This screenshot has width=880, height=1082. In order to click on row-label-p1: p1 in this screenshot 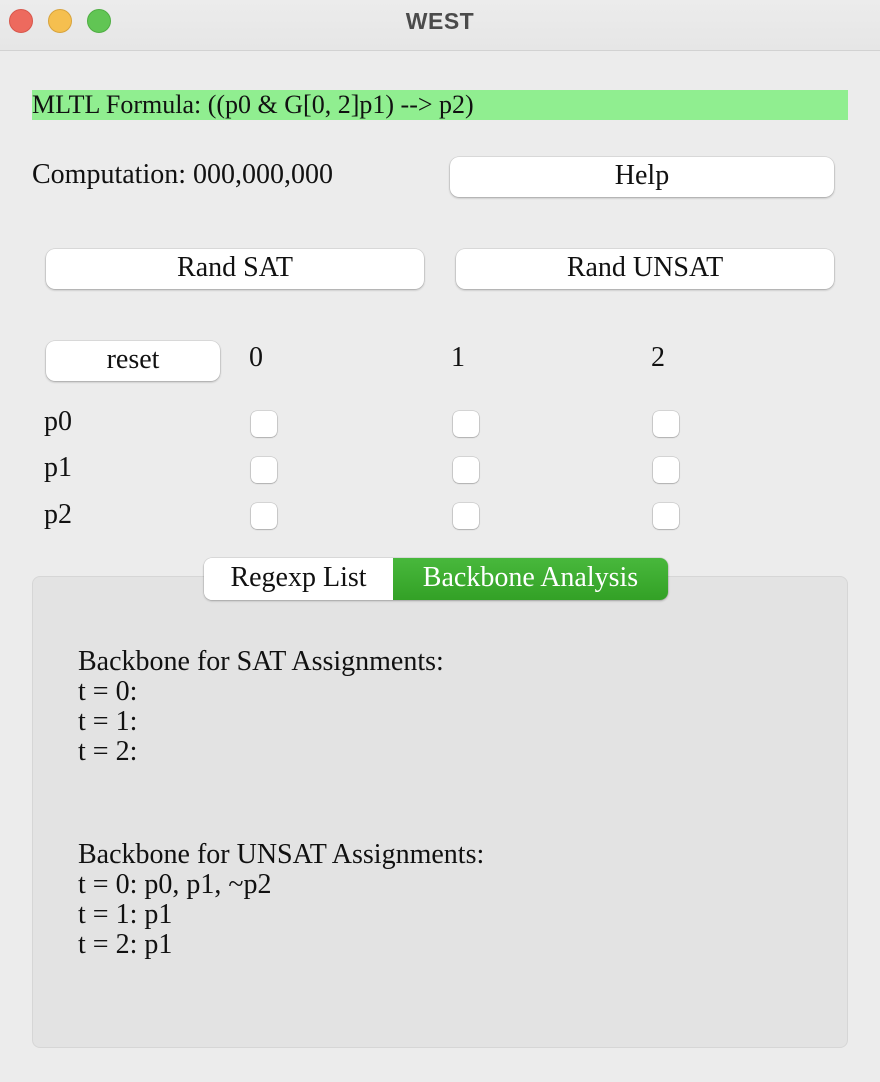, I will do `click(58, 467)`.